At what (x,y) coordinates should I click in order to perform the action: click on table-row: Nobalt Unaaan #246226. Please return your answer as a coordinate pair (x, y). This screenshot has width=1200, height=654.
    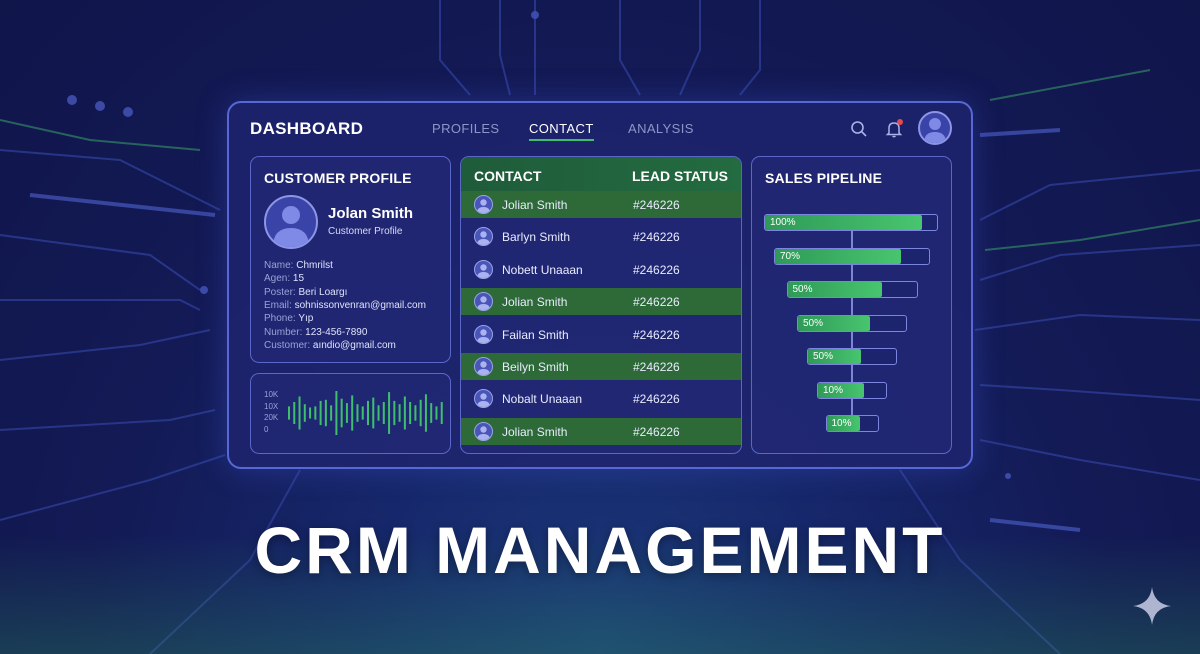
    Looking at the image, I should click on (601, 398).